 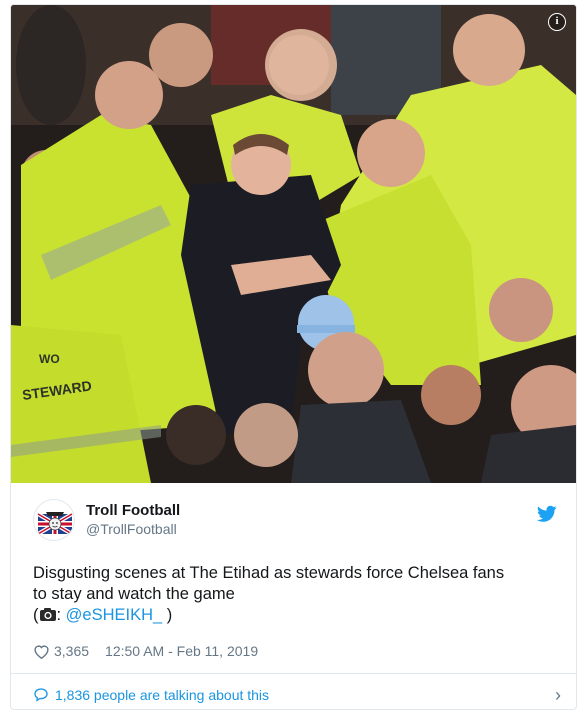 What do you see at coordinates (134, 594) in the screenshot?
I see `tweet-text-line-2: to stay and watch the game` at bounding box center [134, 594].